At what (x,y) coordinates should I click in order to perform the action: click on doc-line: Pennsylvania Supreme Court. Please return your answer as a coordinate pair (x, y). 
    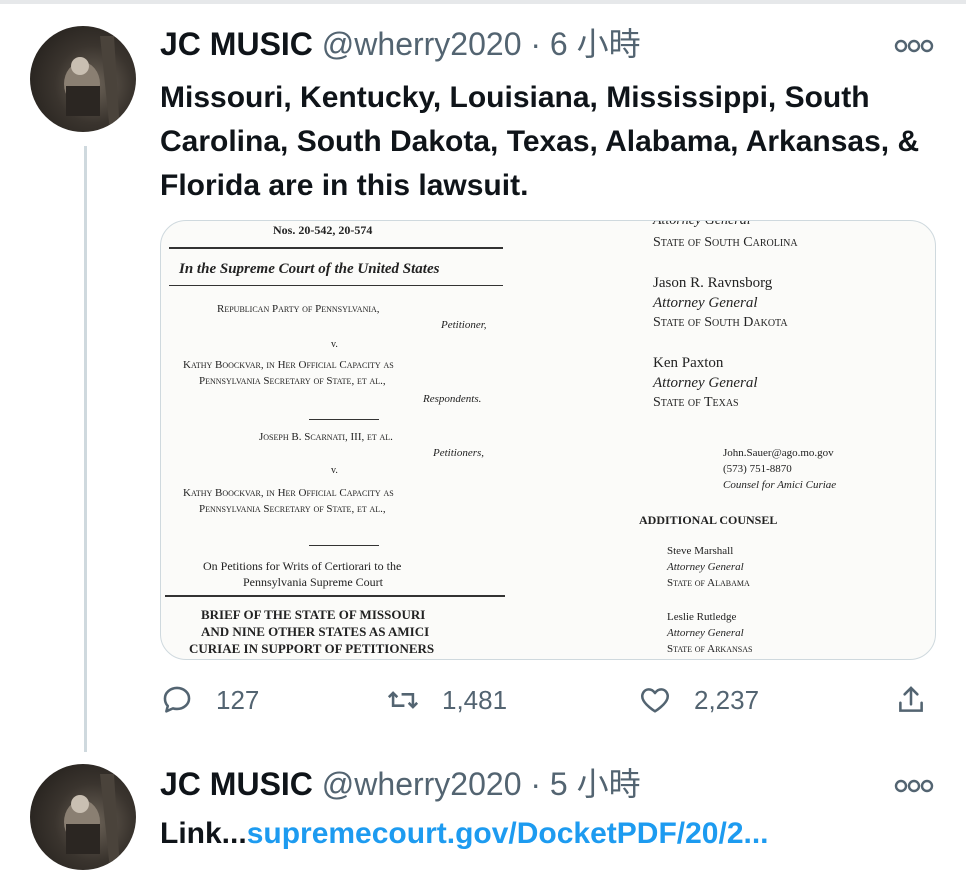
    Looking at the image, I should click on (313, 582).